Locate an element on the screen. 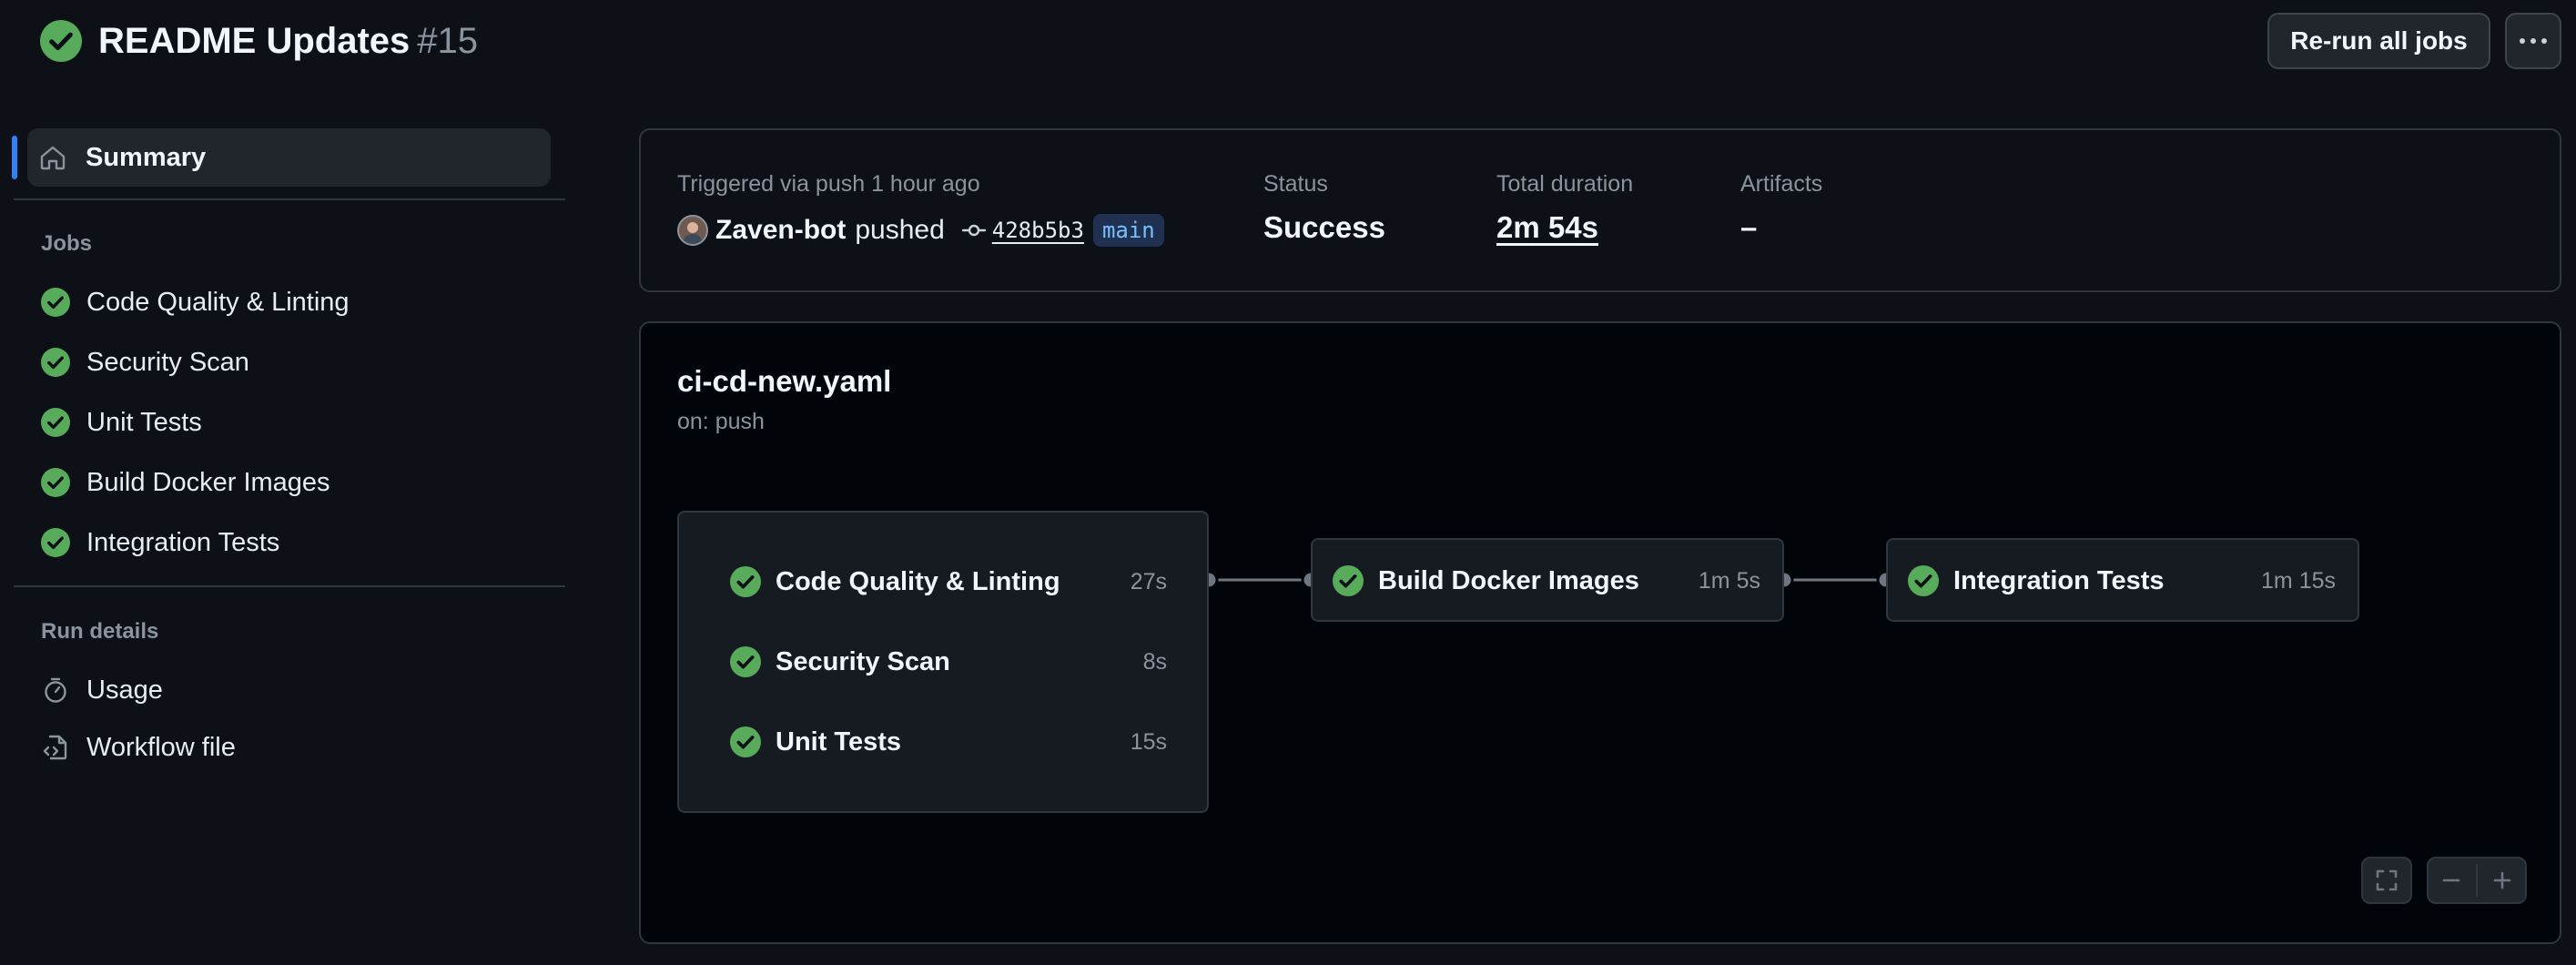 This screenshot has height=965, width=2576. page-title: README Updates #15 is located at coordinates (288, 41).